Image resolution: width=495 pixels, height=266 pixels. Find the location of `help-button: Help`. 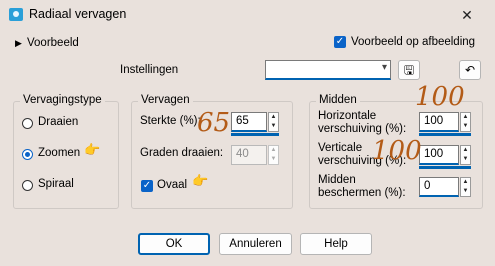

help-button: Help is located at coordinates (336, 244).